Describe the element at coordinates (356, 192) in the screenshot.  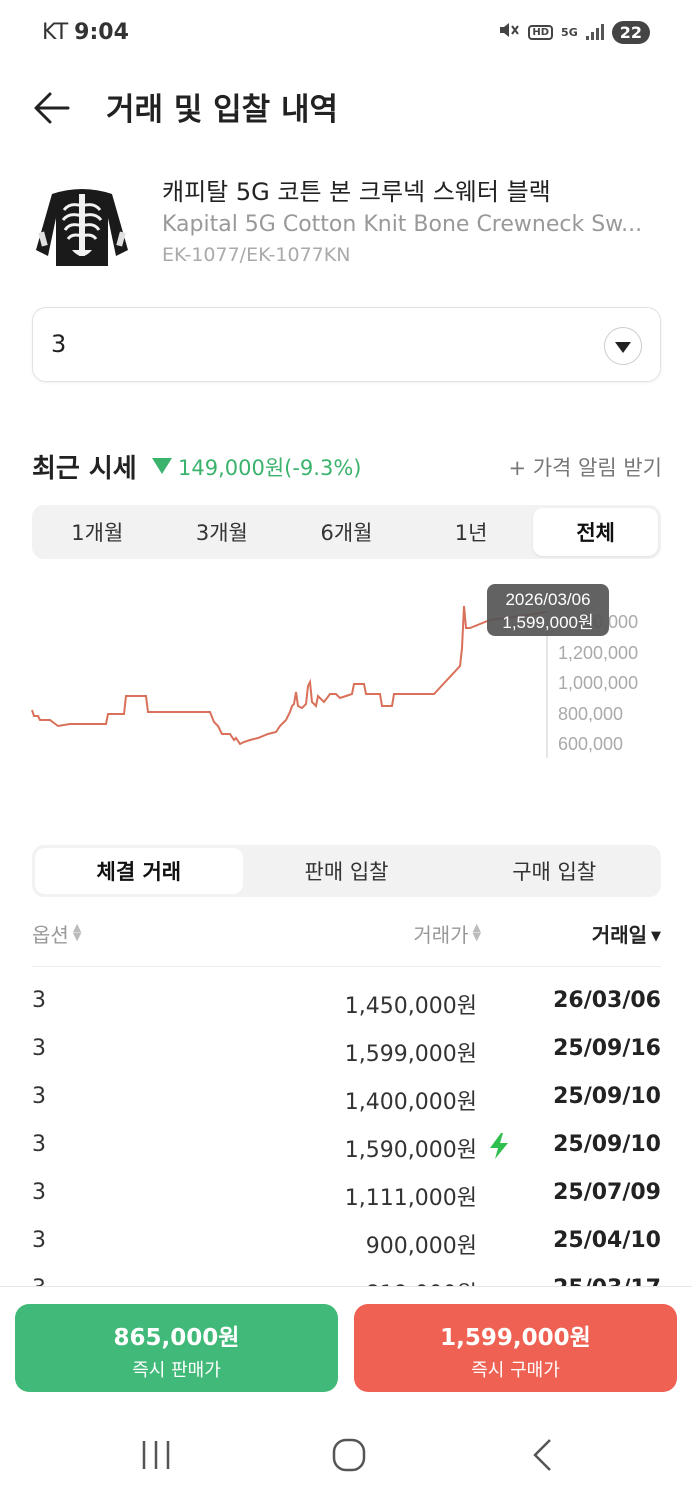
I see `product-name-ko: 캐피탈 5G 코튼 본 크루넥 스웨터 블랙` at that location.